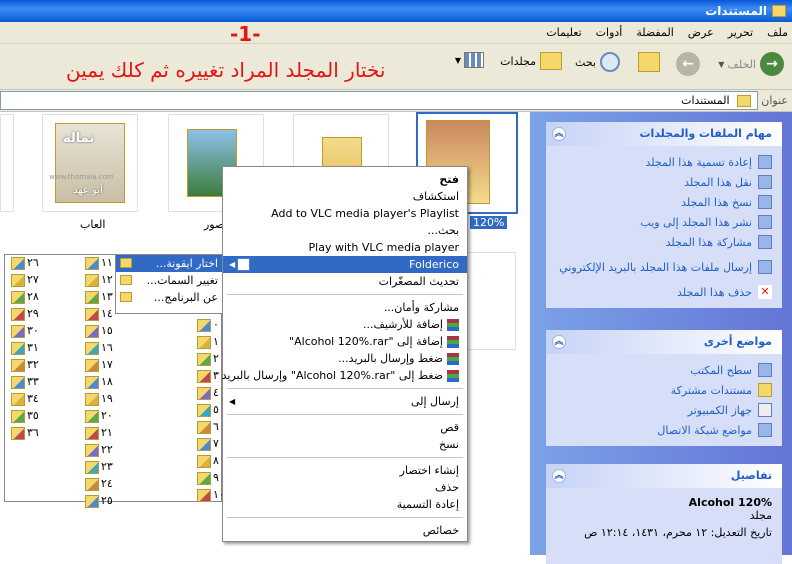  I want to click on delete-icon: ✕, so click(765, 292).